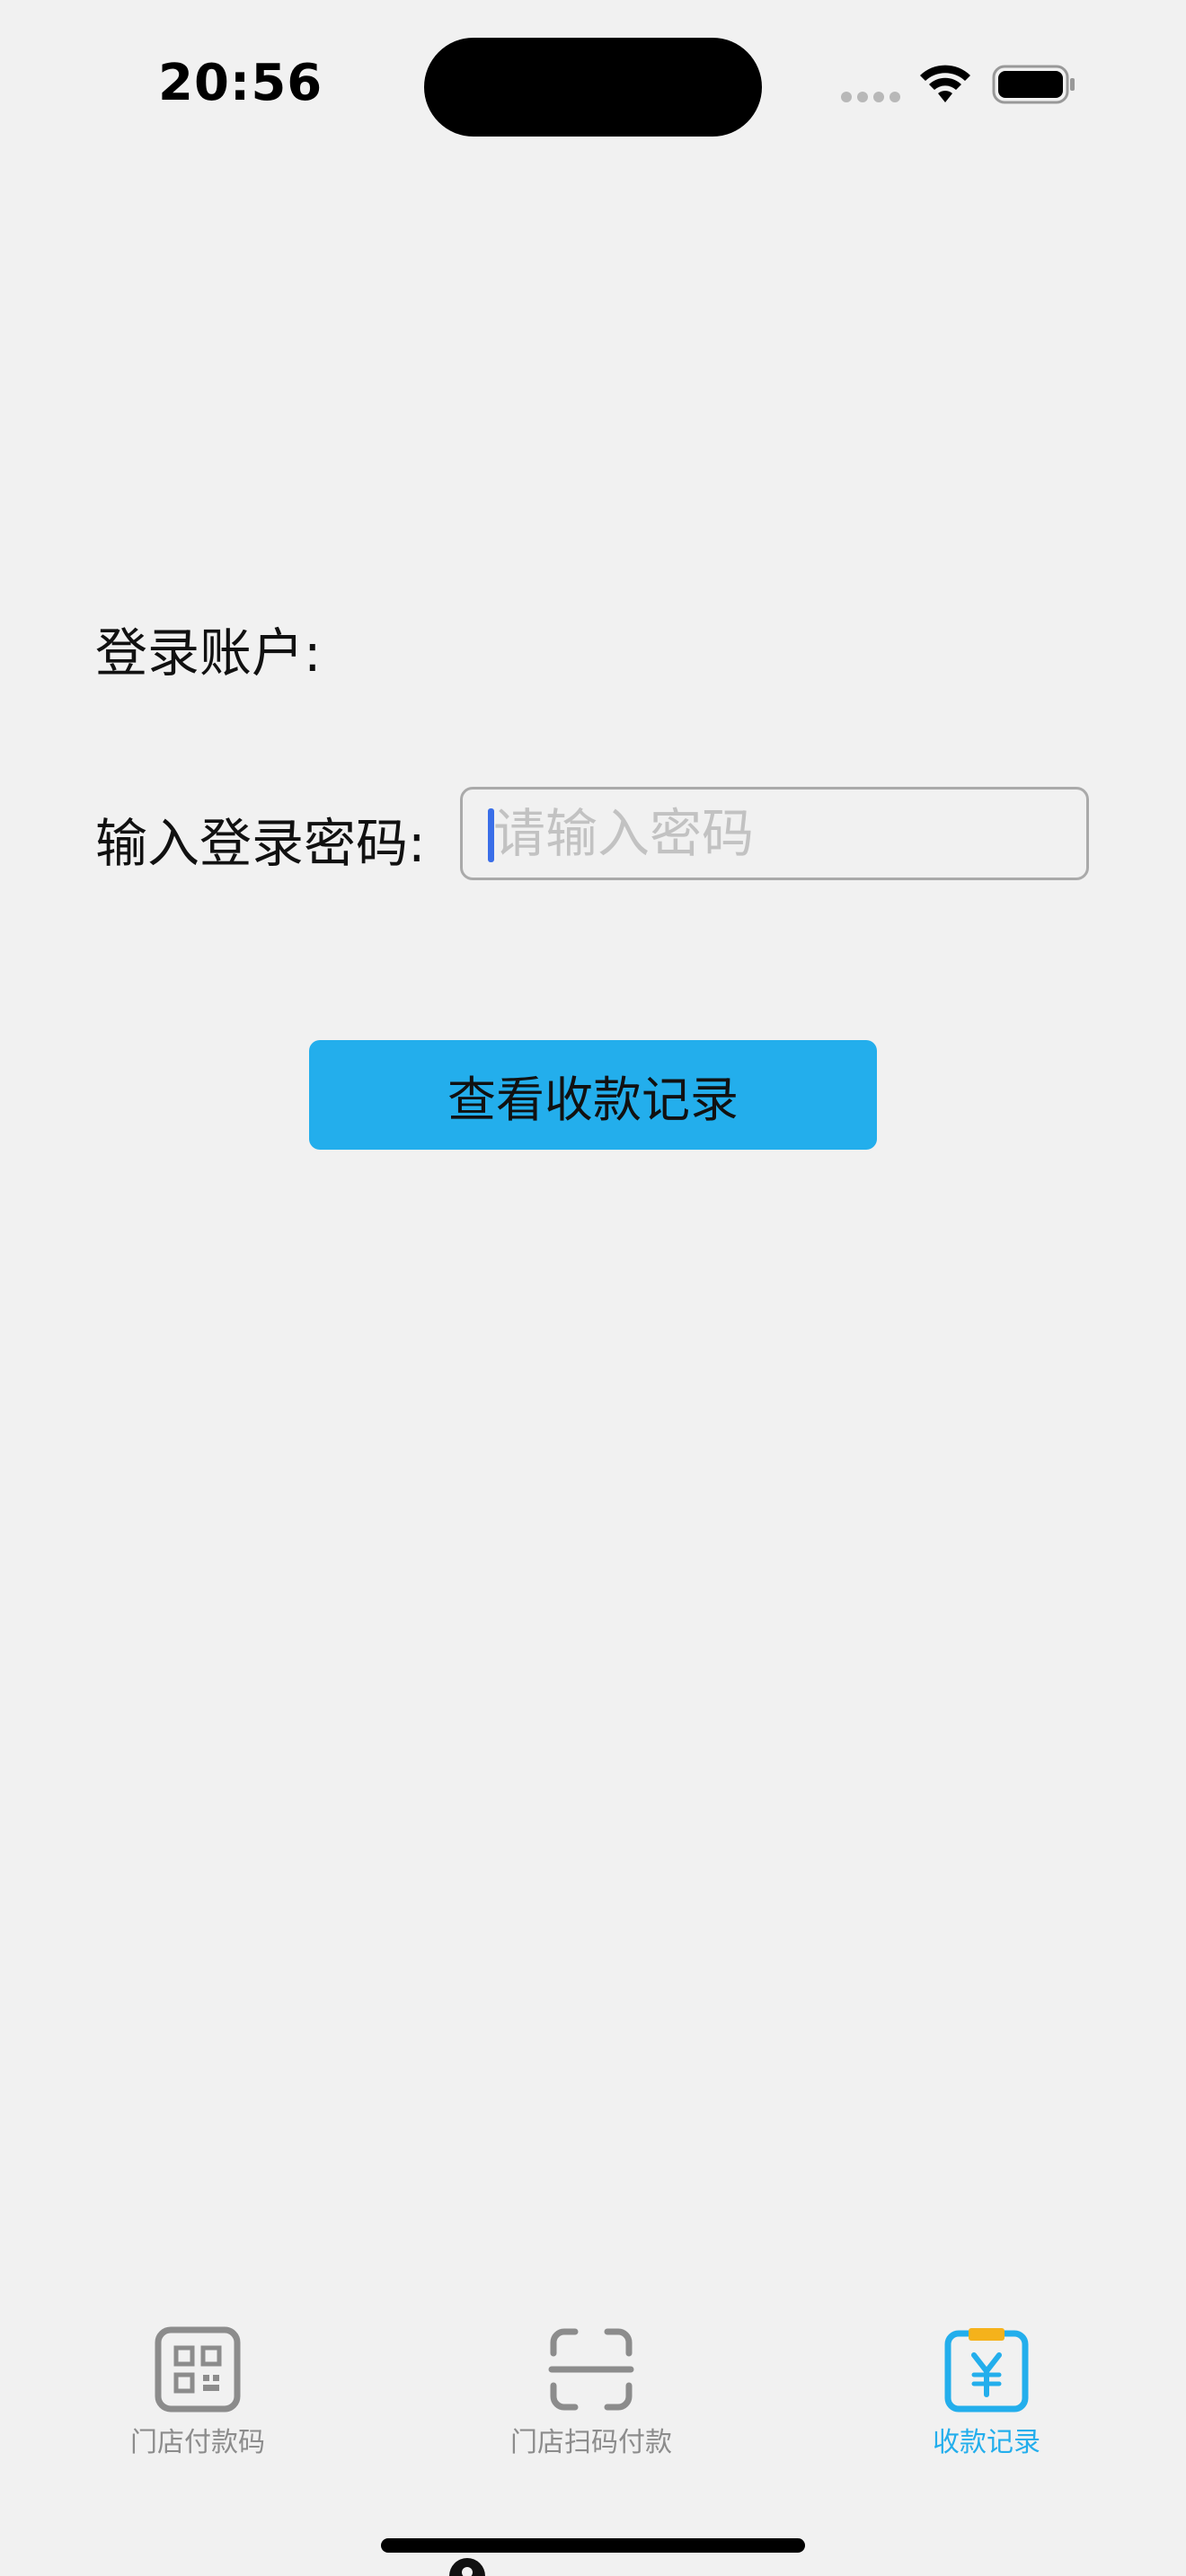 The height and width of the screenshot is (2576, 1186). What do you see at coordinates (871, 97) in the screenshot?
I see `cellular-signal-icon` at bounding box center [871, 97].